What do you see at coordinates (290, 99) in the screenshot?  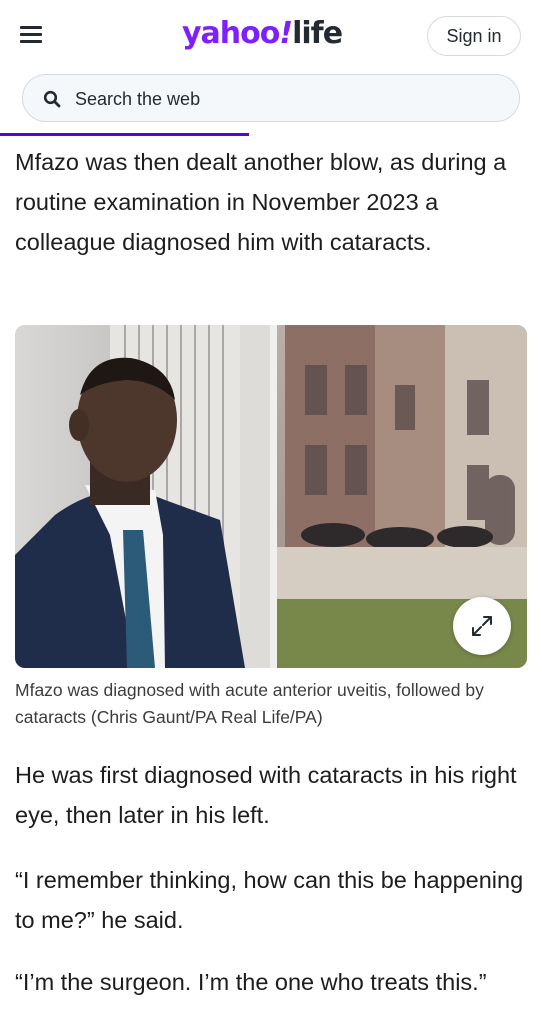 I see `search-input` at bounding box center [290, 99].